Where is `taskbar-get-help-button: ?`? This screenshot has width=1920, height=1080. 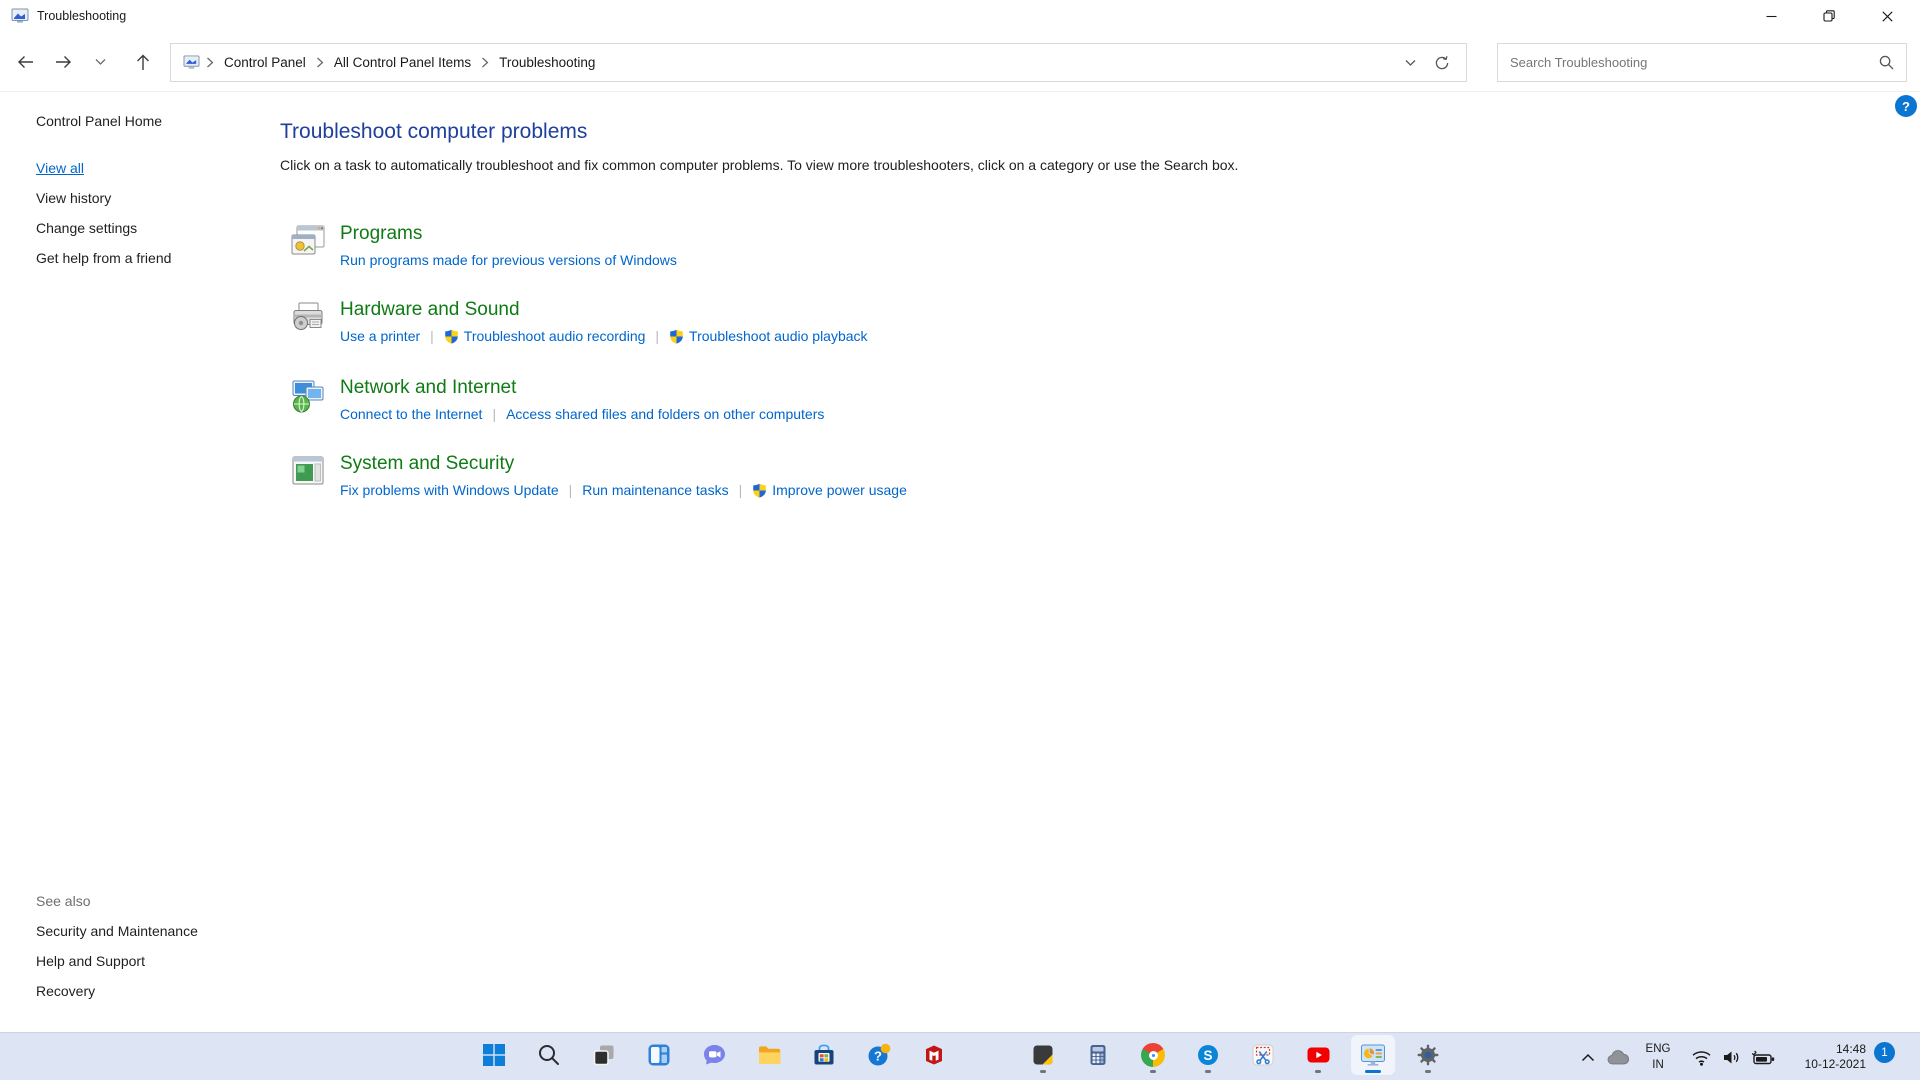 taskbar-get-help-button: ? is located at coordinates (879, 1055).